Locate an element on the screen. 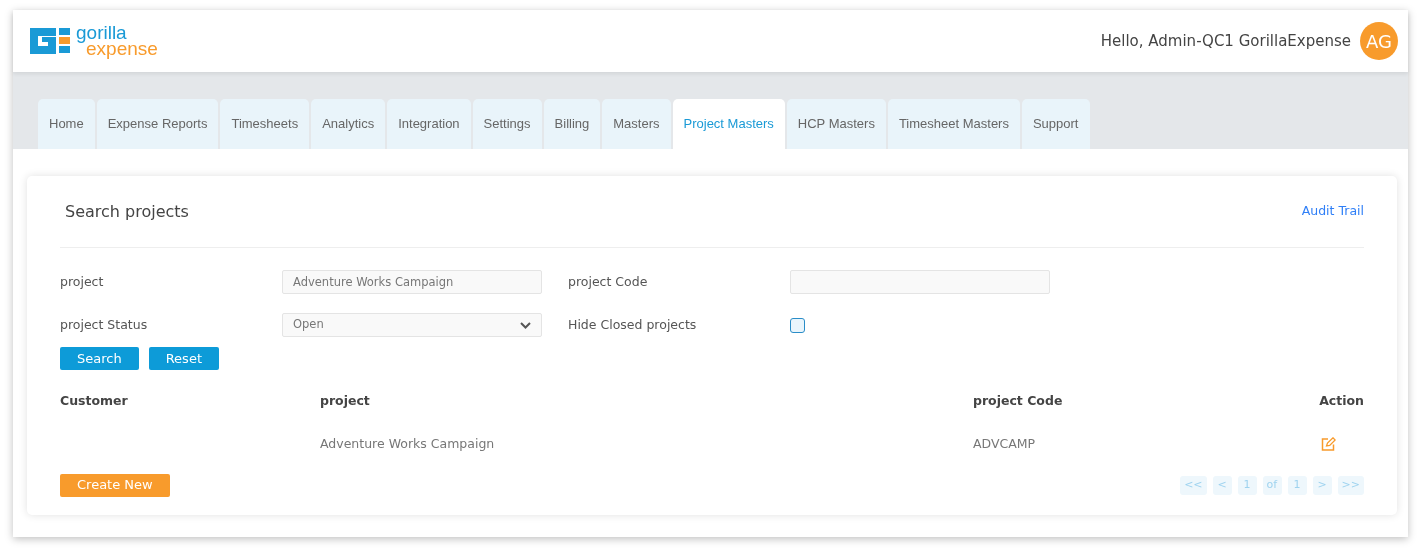  nav-tab: Project Masters is located at coordinates (728, 124).